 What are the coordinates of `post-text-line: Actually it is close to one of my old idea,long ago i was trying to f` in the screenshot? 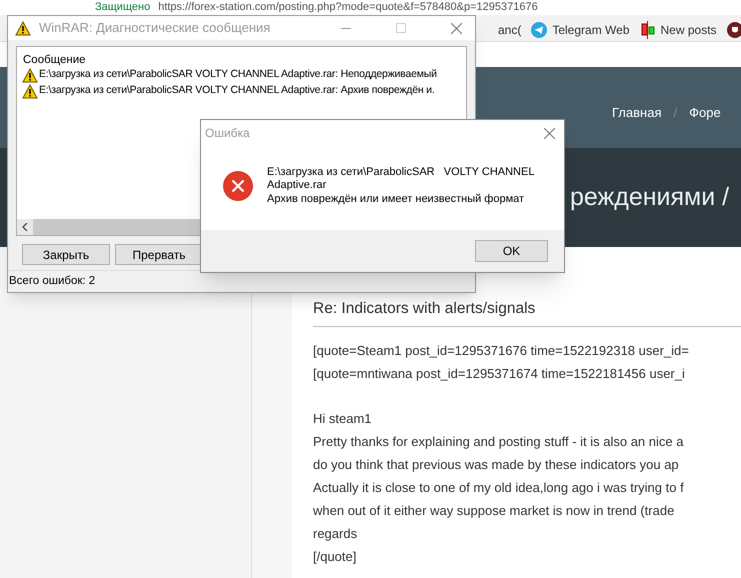 It's located at (499, 488).